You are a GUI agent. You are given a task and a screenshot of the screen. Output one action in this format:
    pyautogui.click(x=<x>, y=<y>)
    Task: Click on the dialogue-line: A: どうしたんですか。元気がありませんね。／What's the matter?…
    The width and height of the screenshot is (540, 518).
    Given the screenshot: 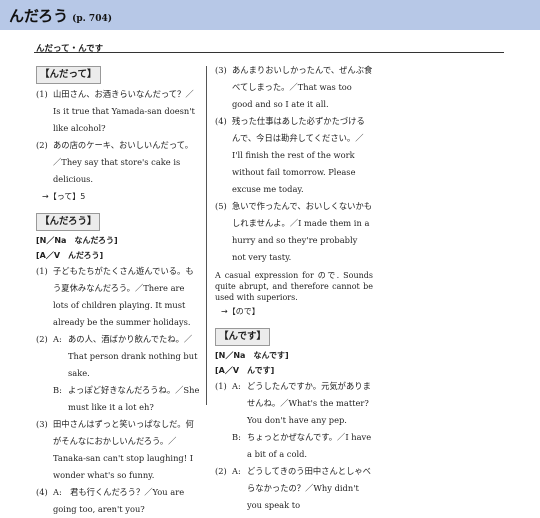 What is the action you would take?
    pyautogui.click(x=302, y=403)
    